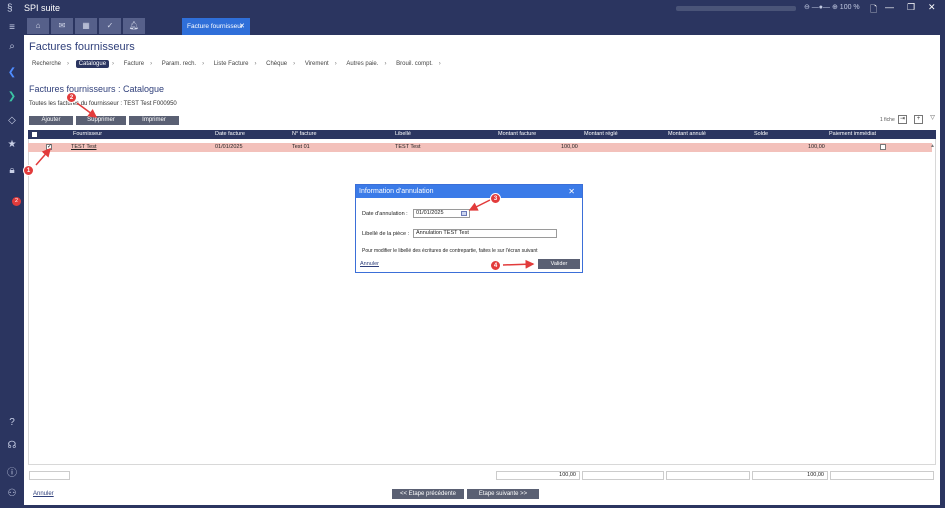 This screenshot has height=508, width=945. I want to click on bc-facture: Facture, so click(134, 64).